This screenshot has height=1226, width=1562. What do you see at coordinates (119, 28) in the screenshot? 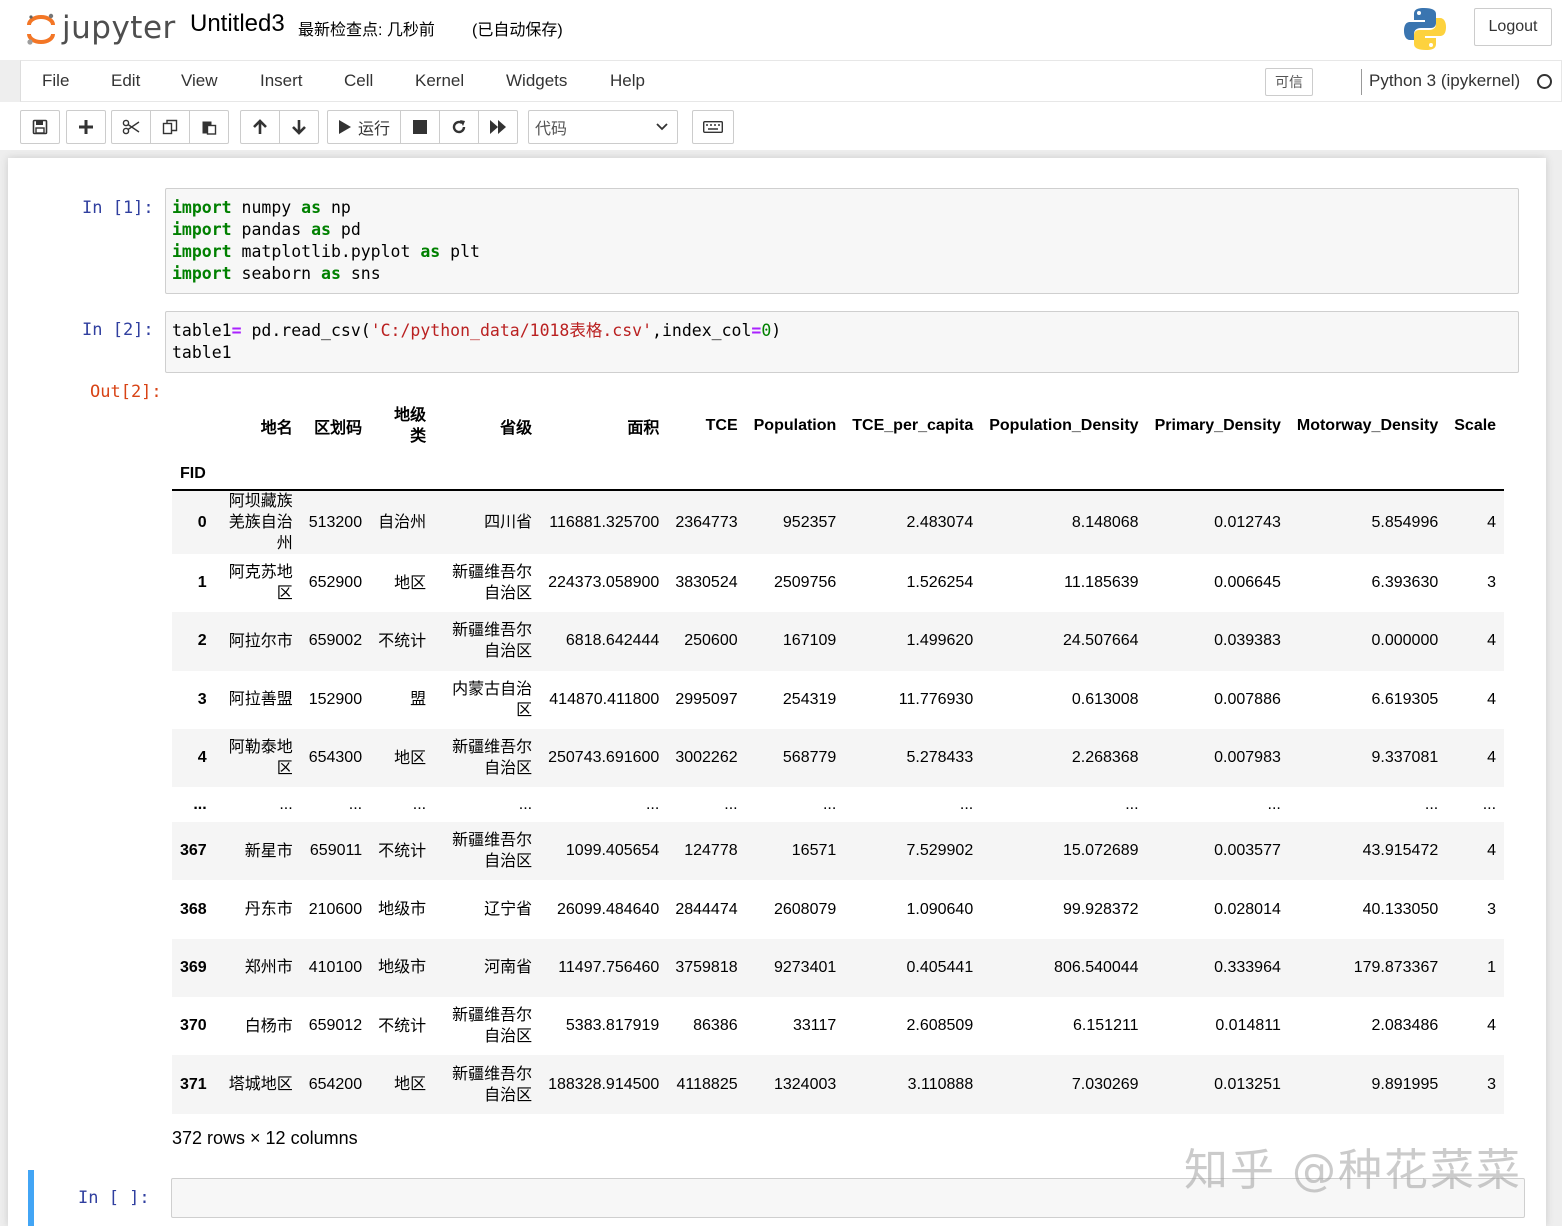
I see `logo-text: jupyter` at bounding box center [119, 28].